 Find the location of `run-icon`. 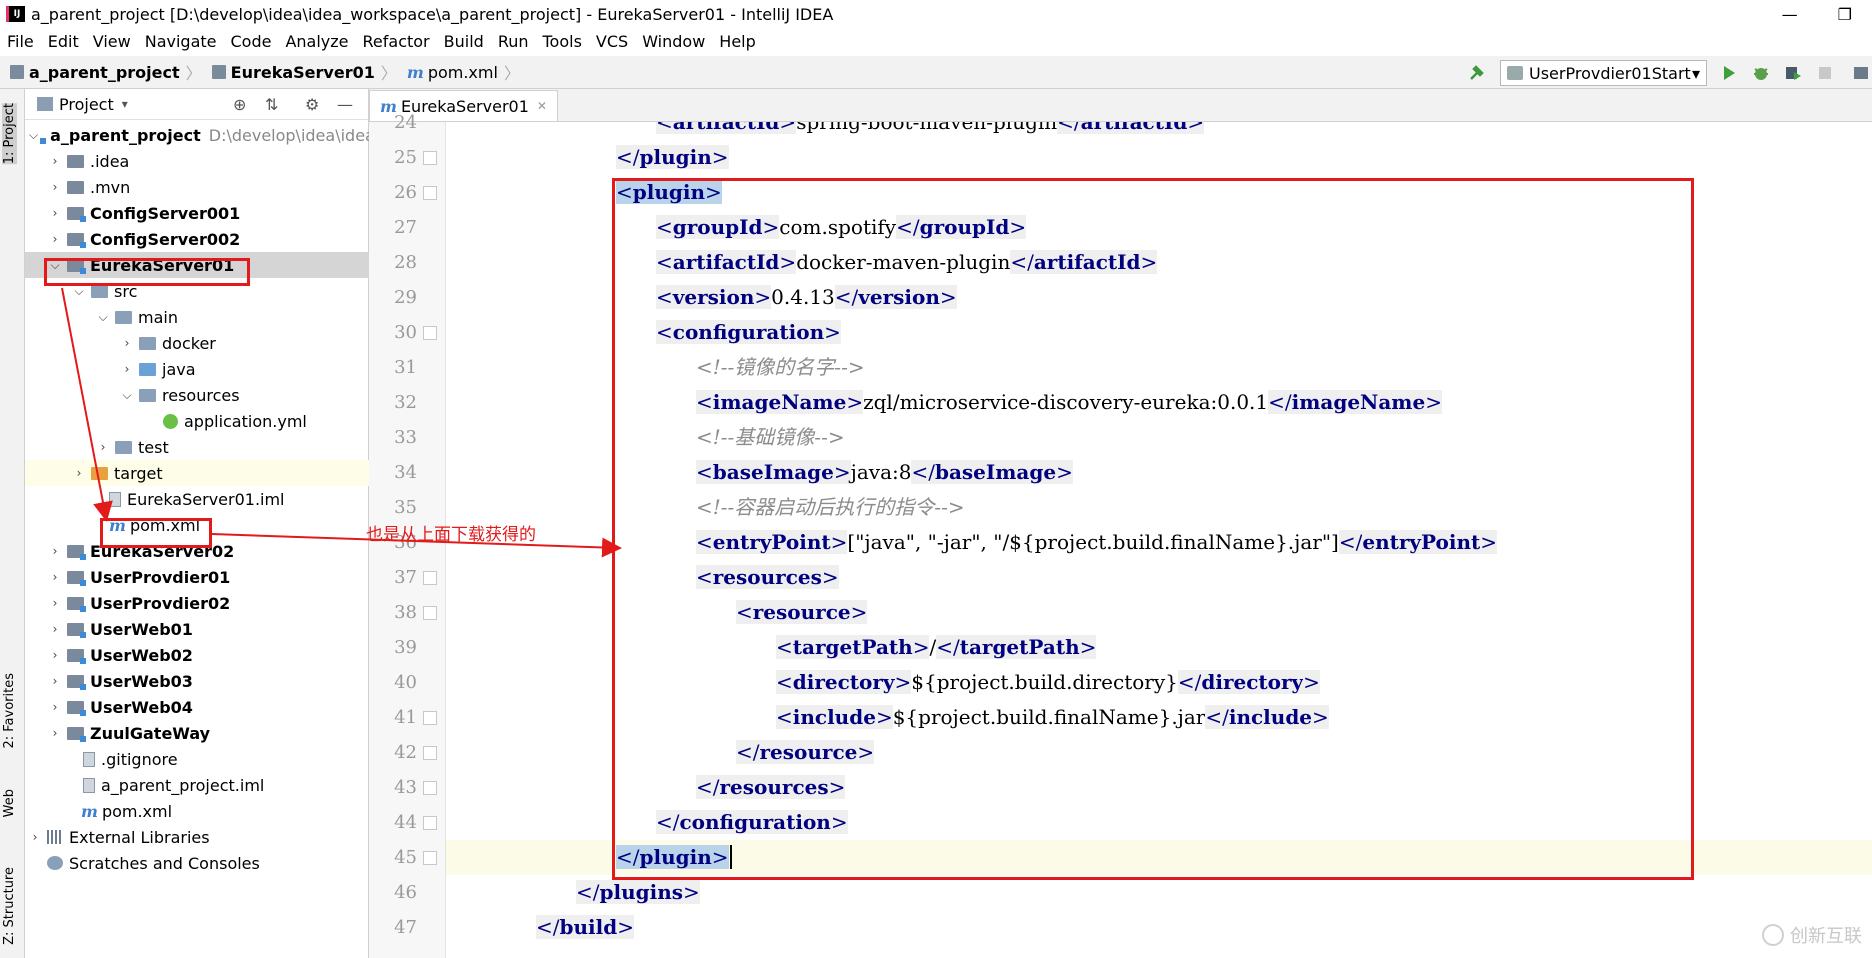

run-icon is located at coordinates (1729, 73).